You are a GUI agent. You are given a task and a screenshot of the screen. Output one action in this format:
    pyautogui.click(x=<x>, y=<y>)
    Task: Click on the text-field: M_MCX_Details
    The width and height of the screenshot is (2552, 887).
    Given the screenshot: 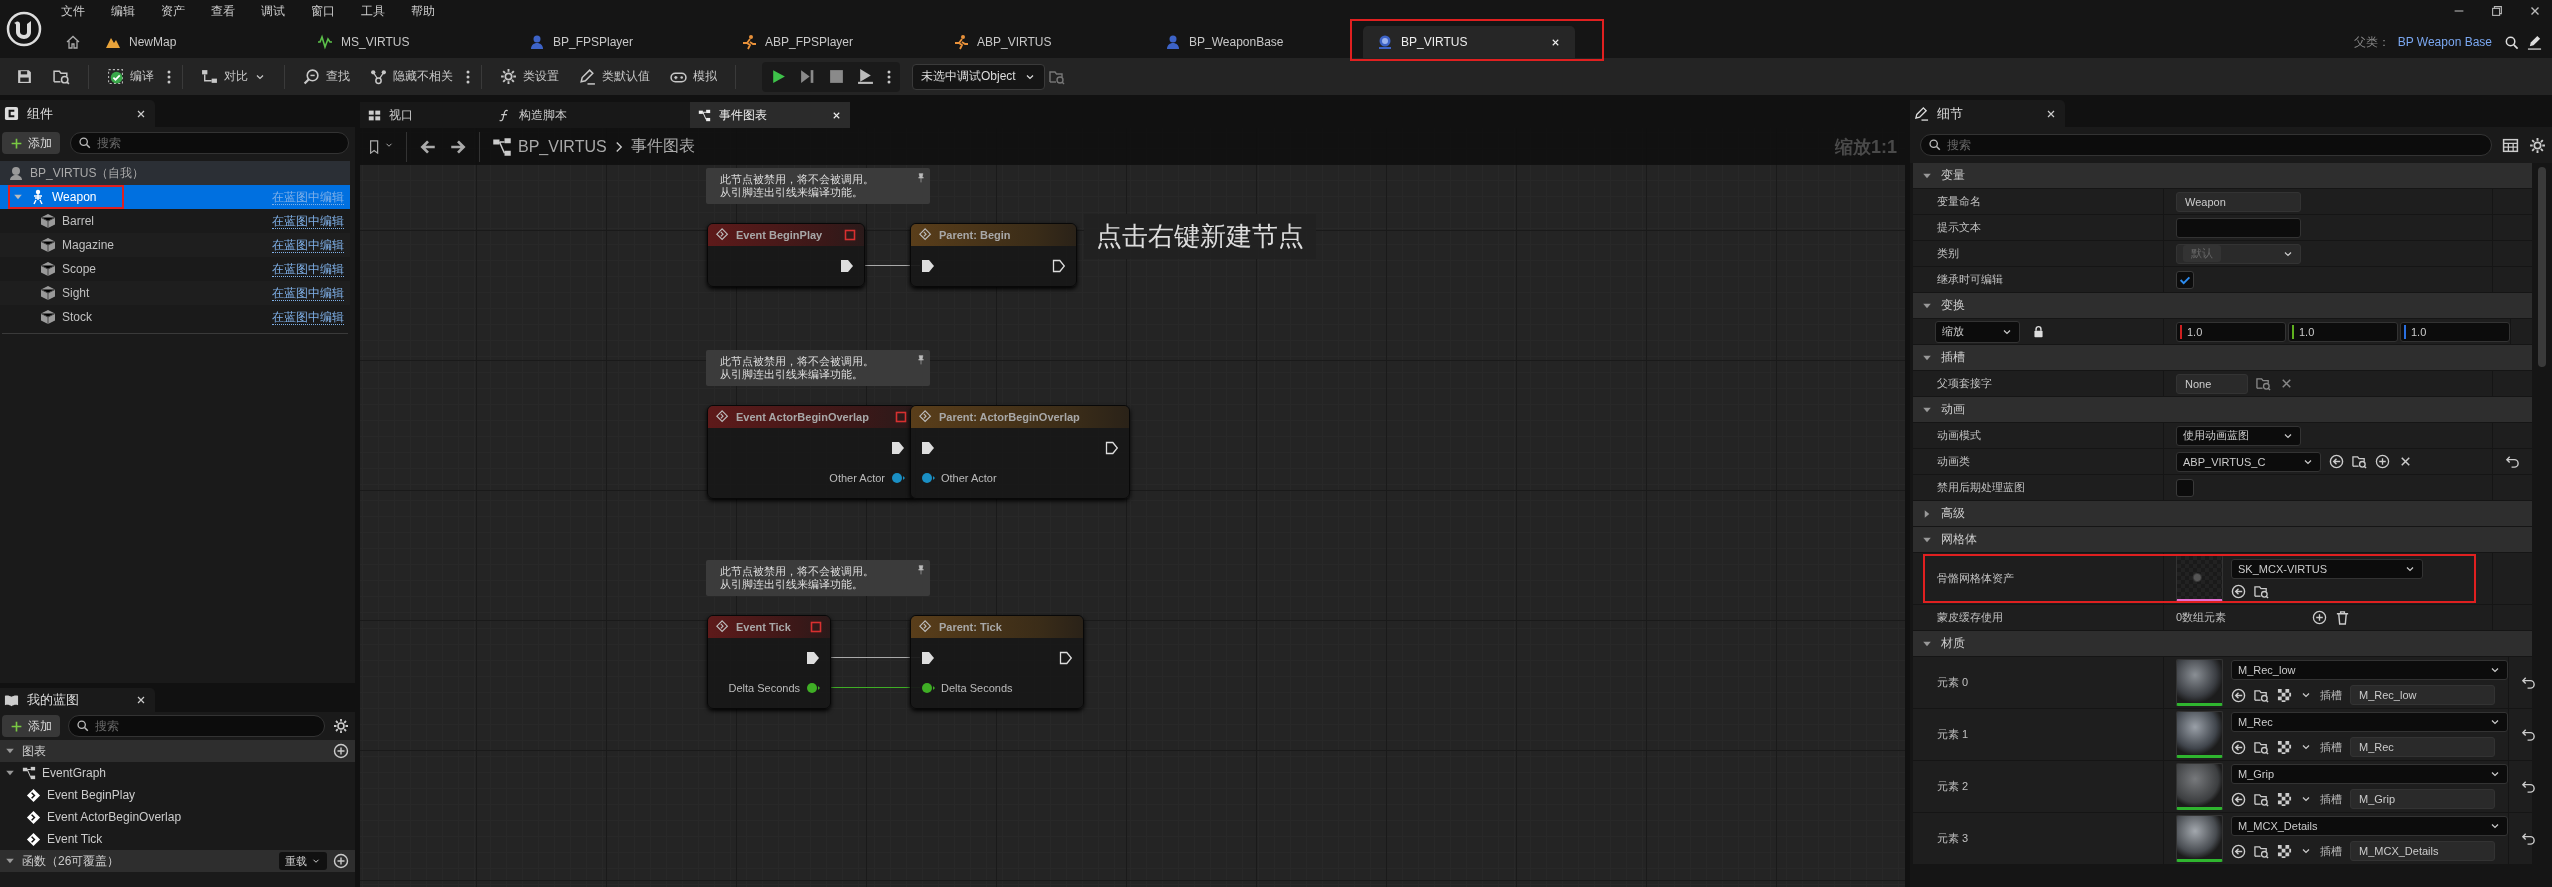 What is the action you would take?
    pyautogui.click(x=2422, y=851)
    